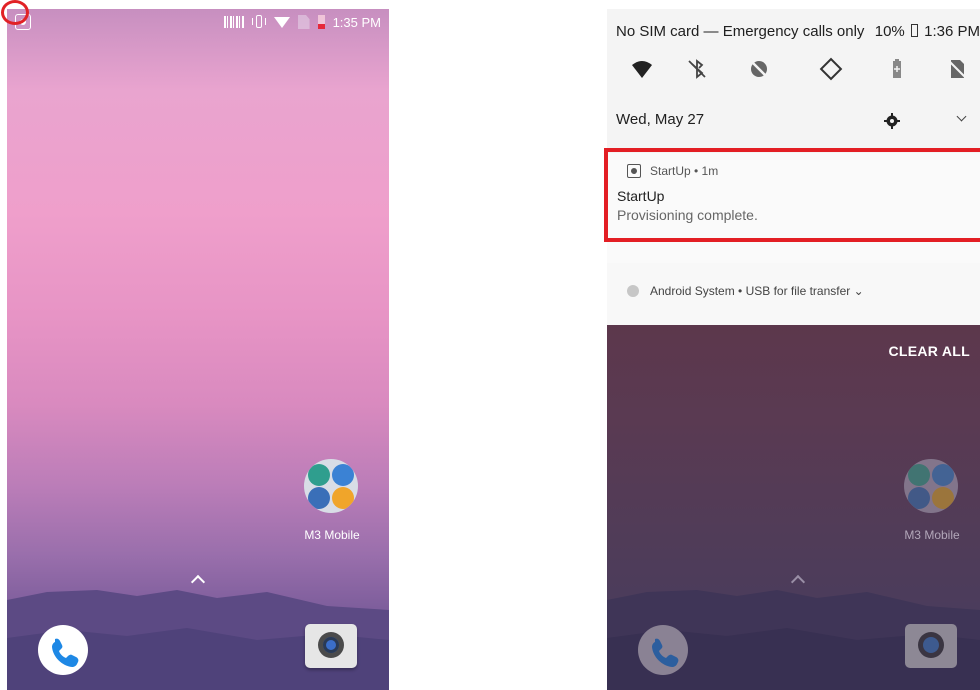 The image size is (980, 690). What do you see at coordinates (892, 121) in the screenshot?
I see `gear-icon` at bounding box center [892, 121].